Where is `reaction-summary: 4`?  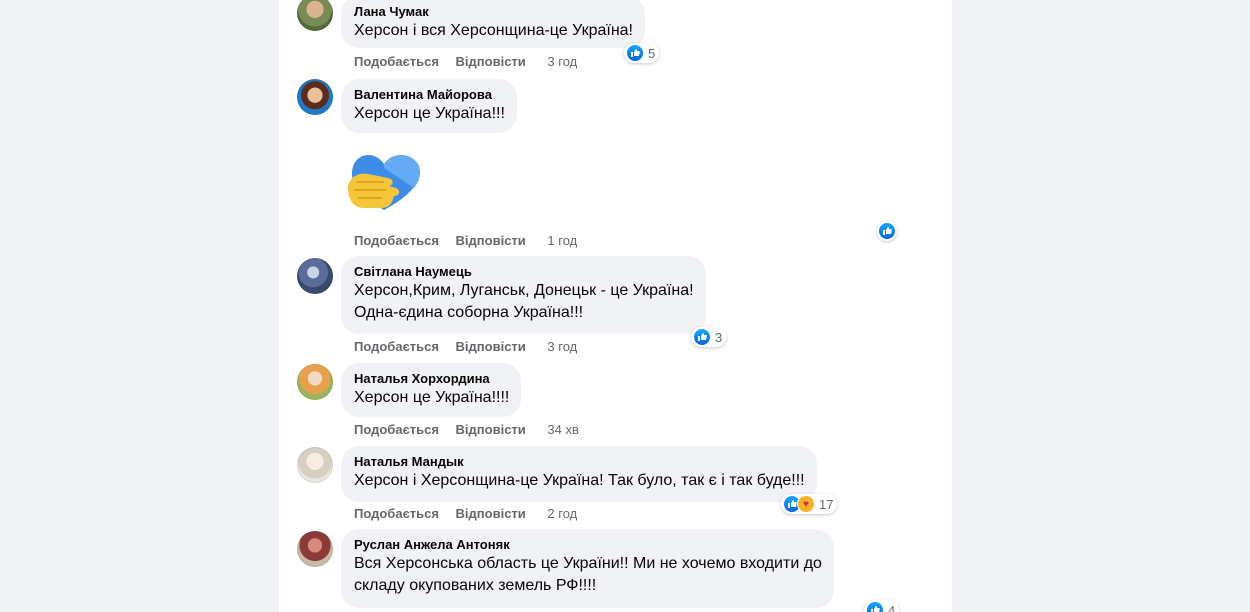 reaction-summary: 4 is located at coordinates (882, 606).